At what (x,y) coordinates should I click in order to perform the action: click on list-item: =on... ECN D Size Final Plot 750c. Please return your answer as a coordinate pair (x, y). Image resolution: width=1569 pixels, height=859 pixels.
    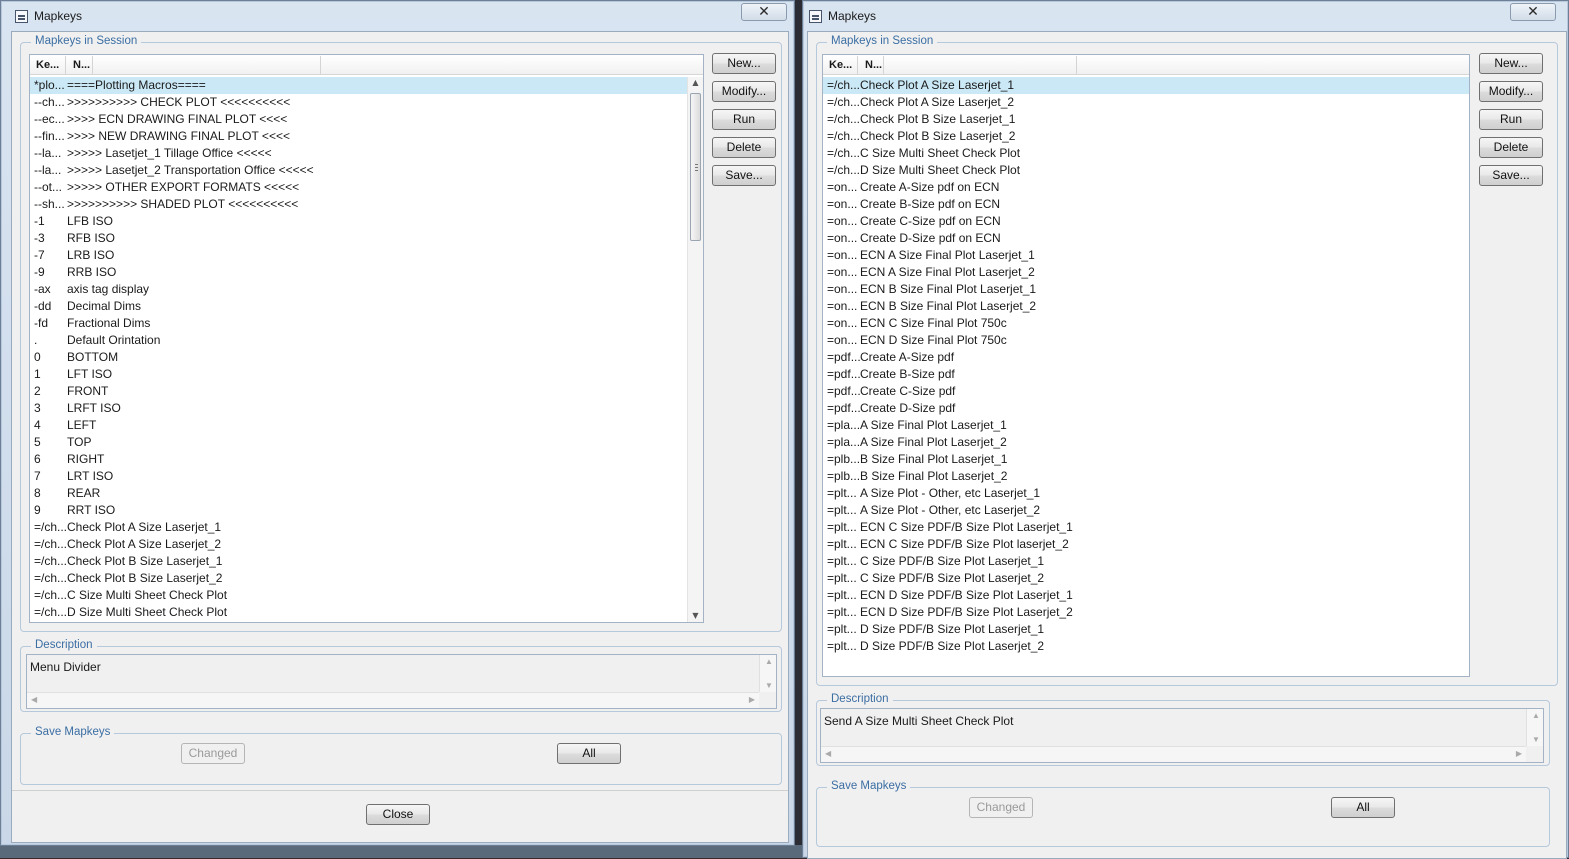
    Looking at the image, I should click on (1146, 340).